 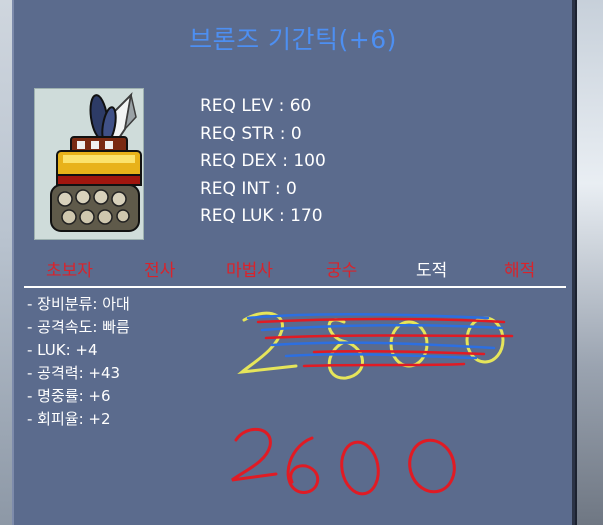 What do you see at coordinates (375, 345) in the screenshot?
I see `crossed-out-price-scribble` at bounding box center [375, 345].